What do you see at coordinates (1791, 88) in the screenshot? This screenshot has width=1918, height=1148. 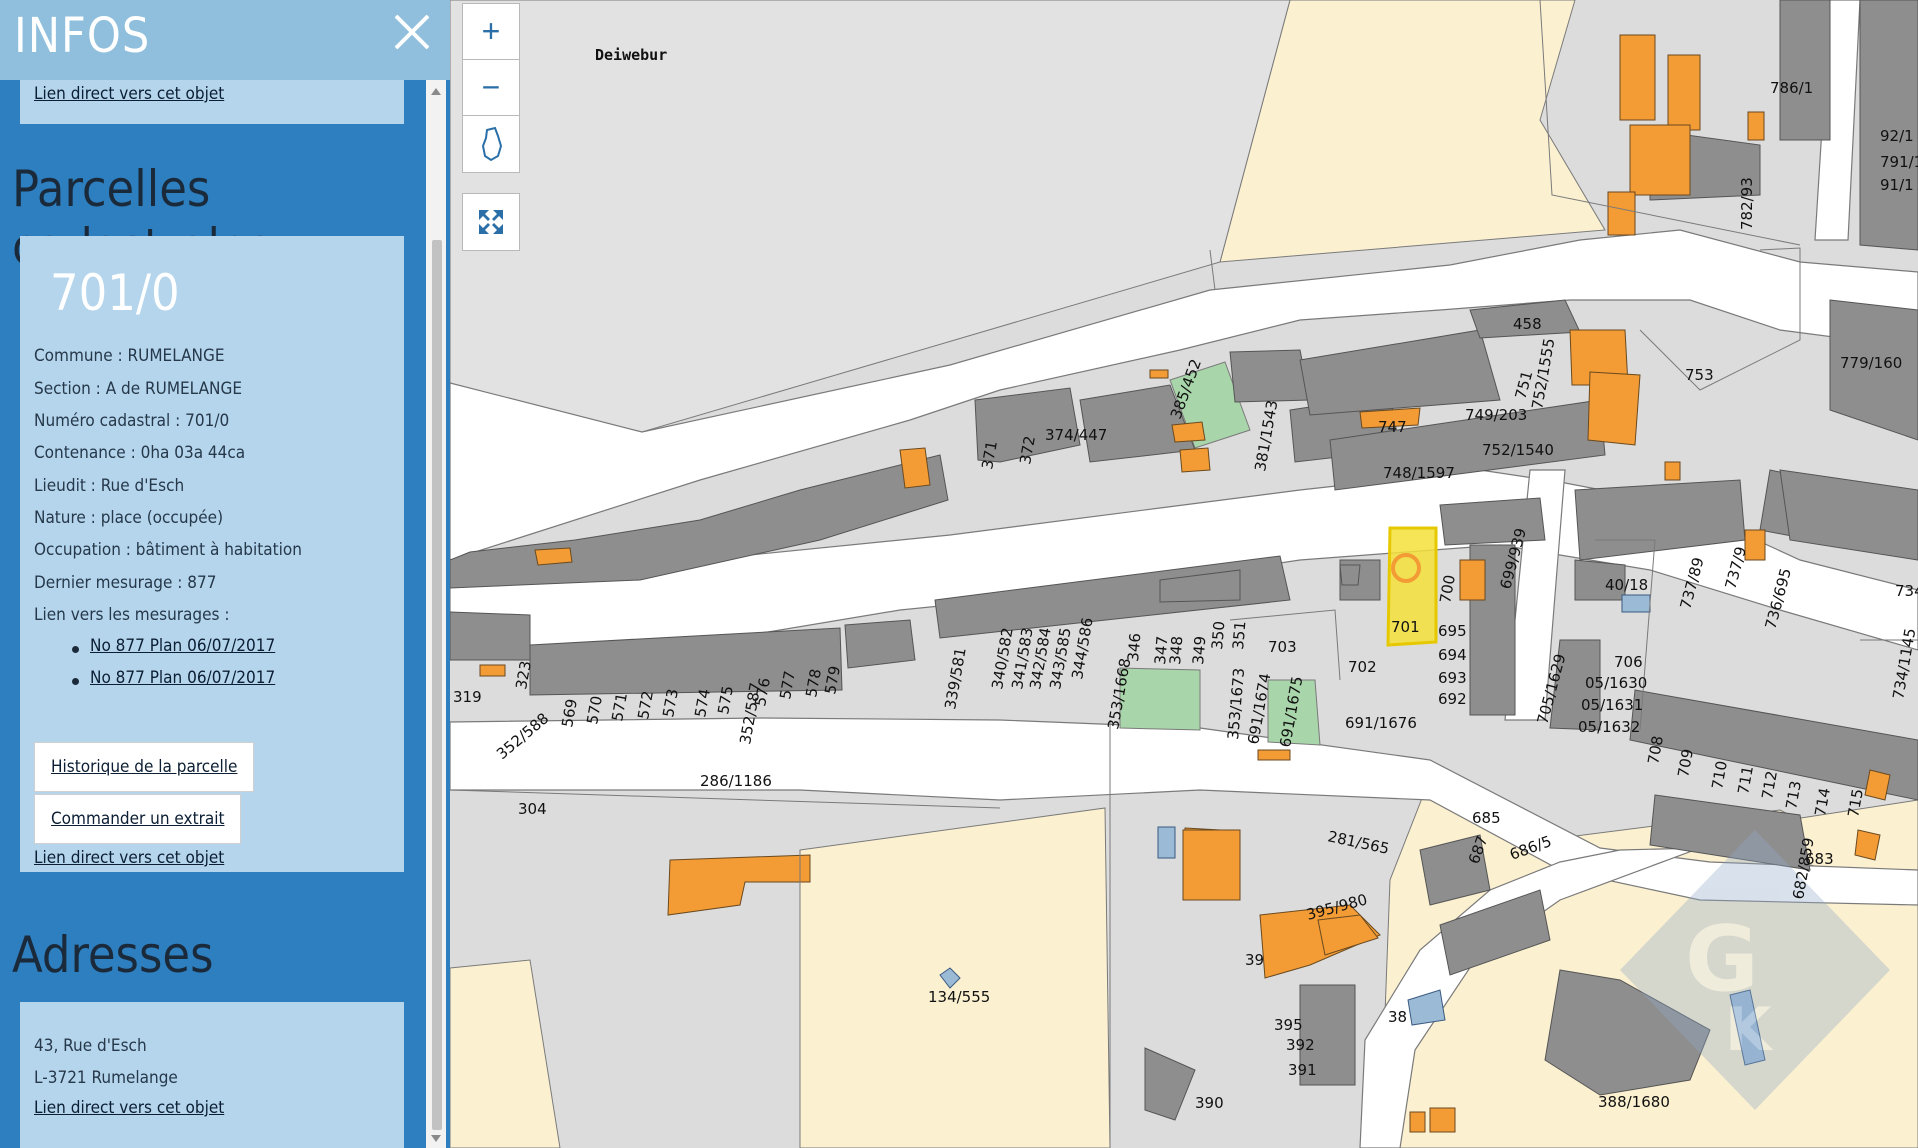 I see `parcel-label: 786/1` at bounding box center [1791, 88].